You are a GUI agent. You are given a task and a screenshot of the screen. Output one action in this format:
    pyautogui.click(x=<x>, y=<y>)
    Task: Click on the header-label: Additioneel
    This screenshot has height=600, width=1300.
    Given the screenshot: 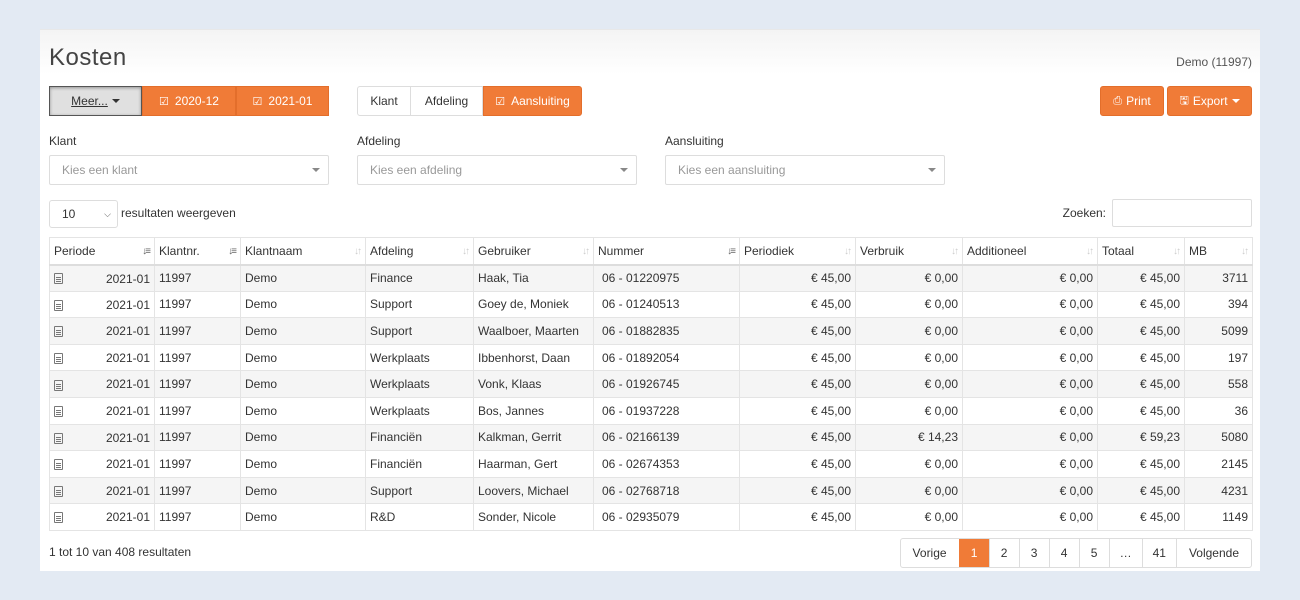 What is the action you would take?
    pyautogui.click(x=997, y=250)
    